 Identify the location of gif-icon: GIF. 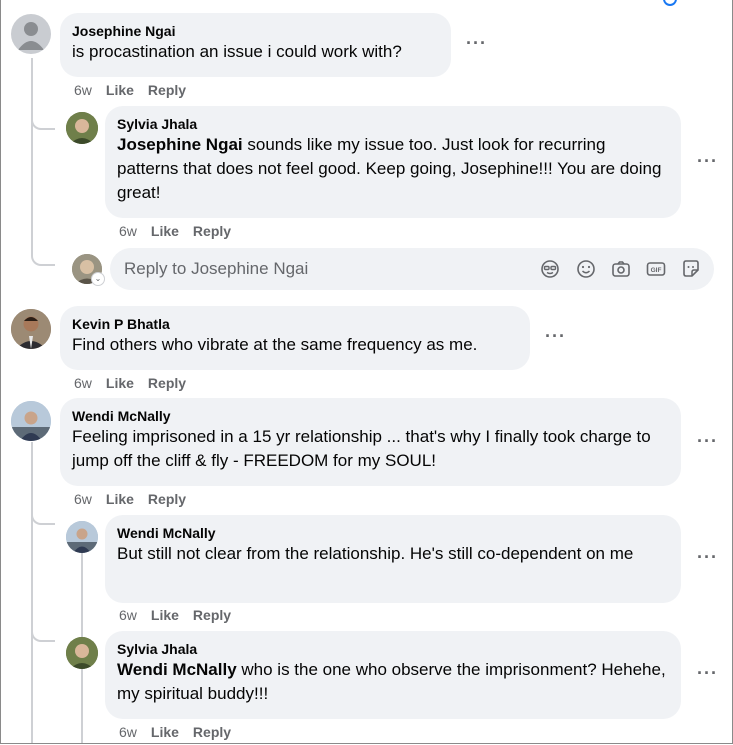
(656, 269).